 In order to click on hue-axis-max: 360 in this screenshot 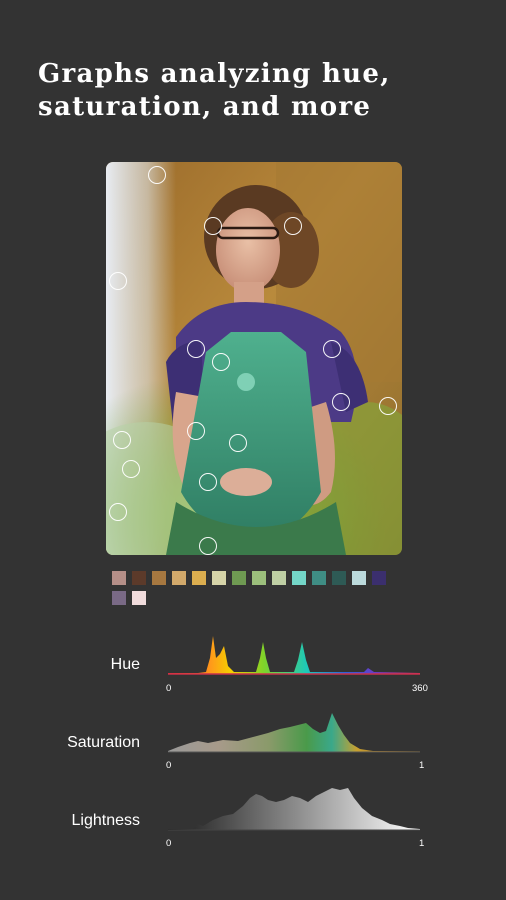, I will do `click(420, 688)`.